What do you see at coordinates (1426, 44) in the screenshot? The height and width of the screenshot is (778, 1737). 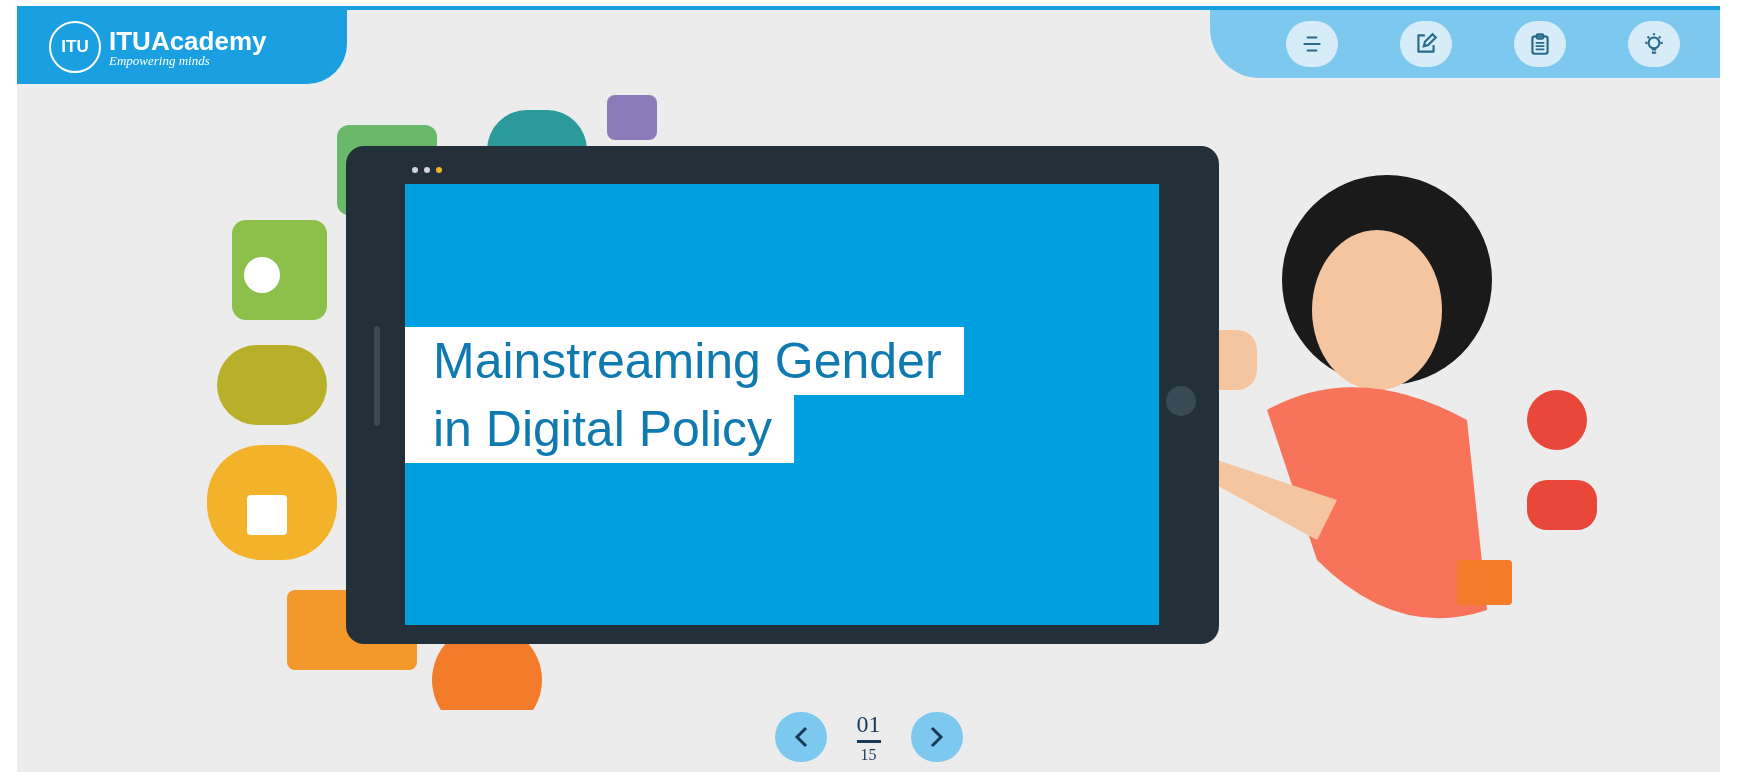 I see `edit-button` at bounding box center [1426, 44].